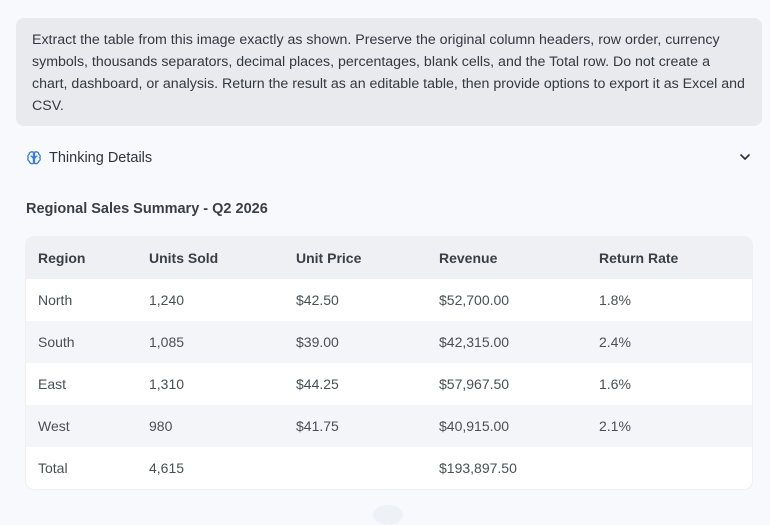 This screenshot has width=770, height=525. I want to click on table-cell: East, so click(52, 384).